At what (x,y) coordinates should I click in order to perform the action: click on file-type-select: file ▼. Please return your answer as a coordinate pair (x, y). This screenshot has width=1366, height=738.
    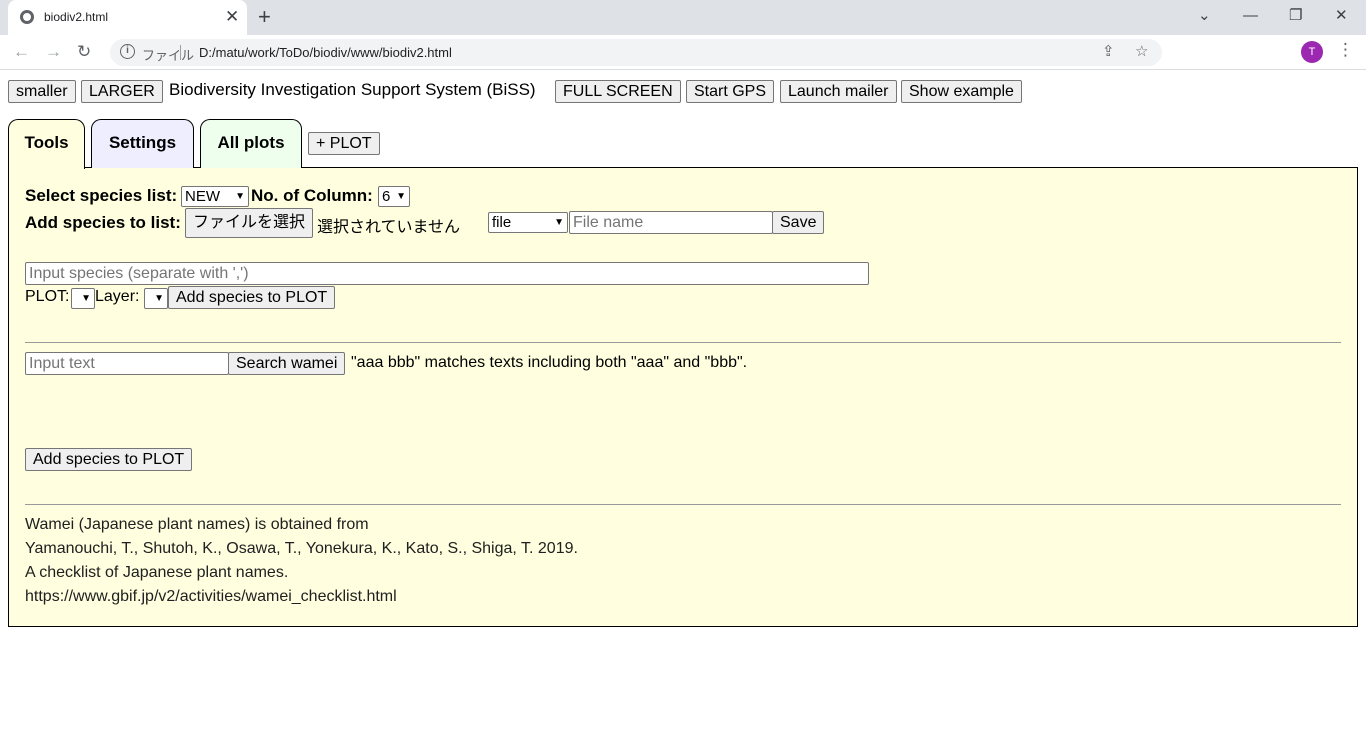
    Looking at the image, I should click on (528, 222).